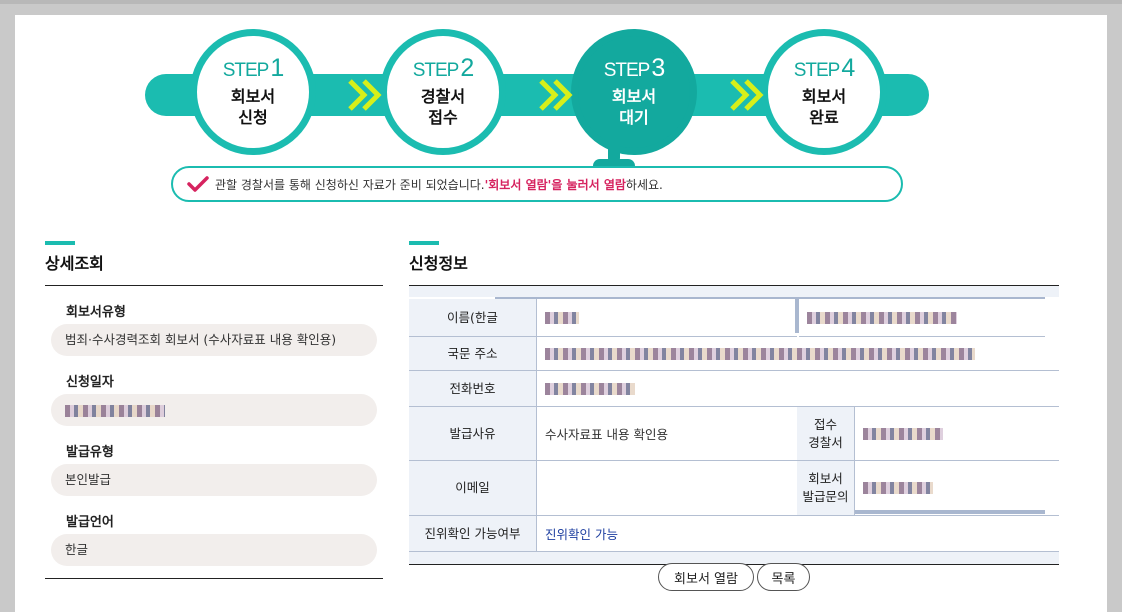 The width and height of the screenshot is (1122, 612). What do you see at coordinates (950, 512) in the screenshot?
I see `row-divider` at bounding box center [950, 512].